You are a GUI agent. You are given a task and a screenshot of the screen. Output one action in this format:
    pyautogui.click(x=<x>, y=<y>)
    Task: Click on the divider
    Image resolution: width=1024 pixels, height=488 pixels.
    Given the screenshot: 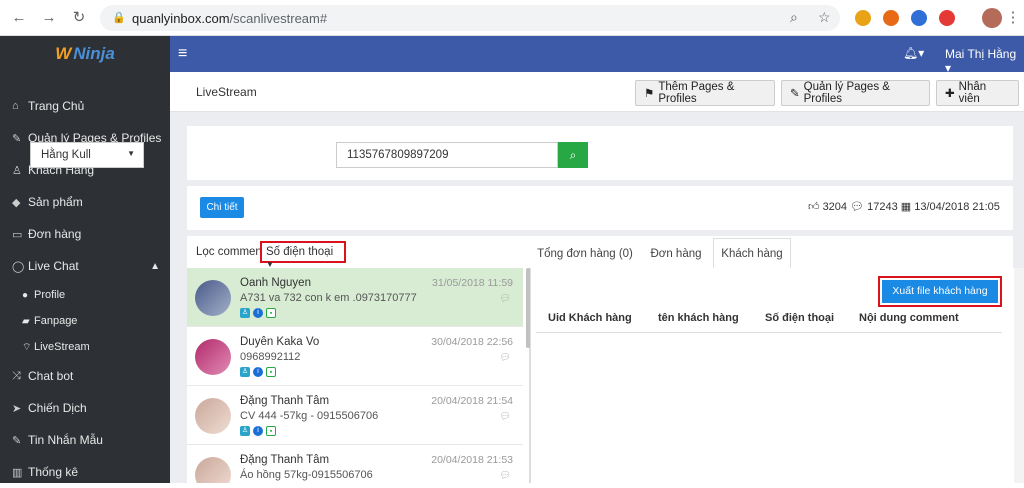 What is the action you would take?
    pyautogui.click(x=769, y=332)
    